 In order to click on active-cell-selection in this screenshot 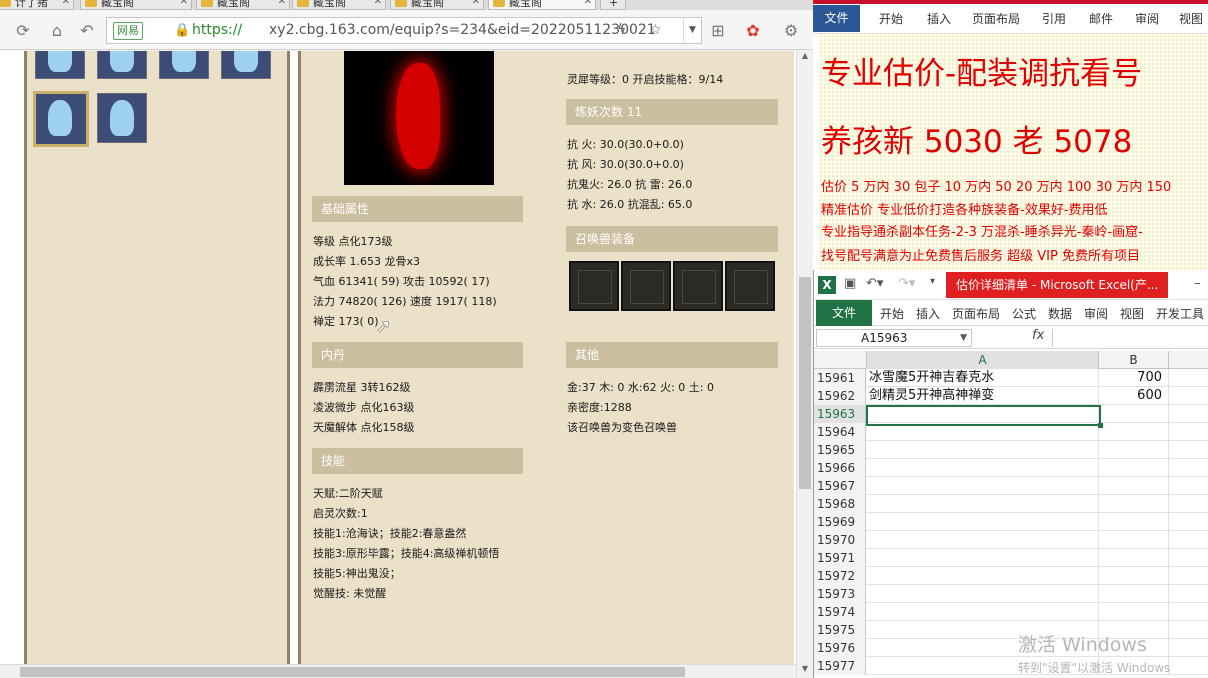, I will do `click(984, 416)`.